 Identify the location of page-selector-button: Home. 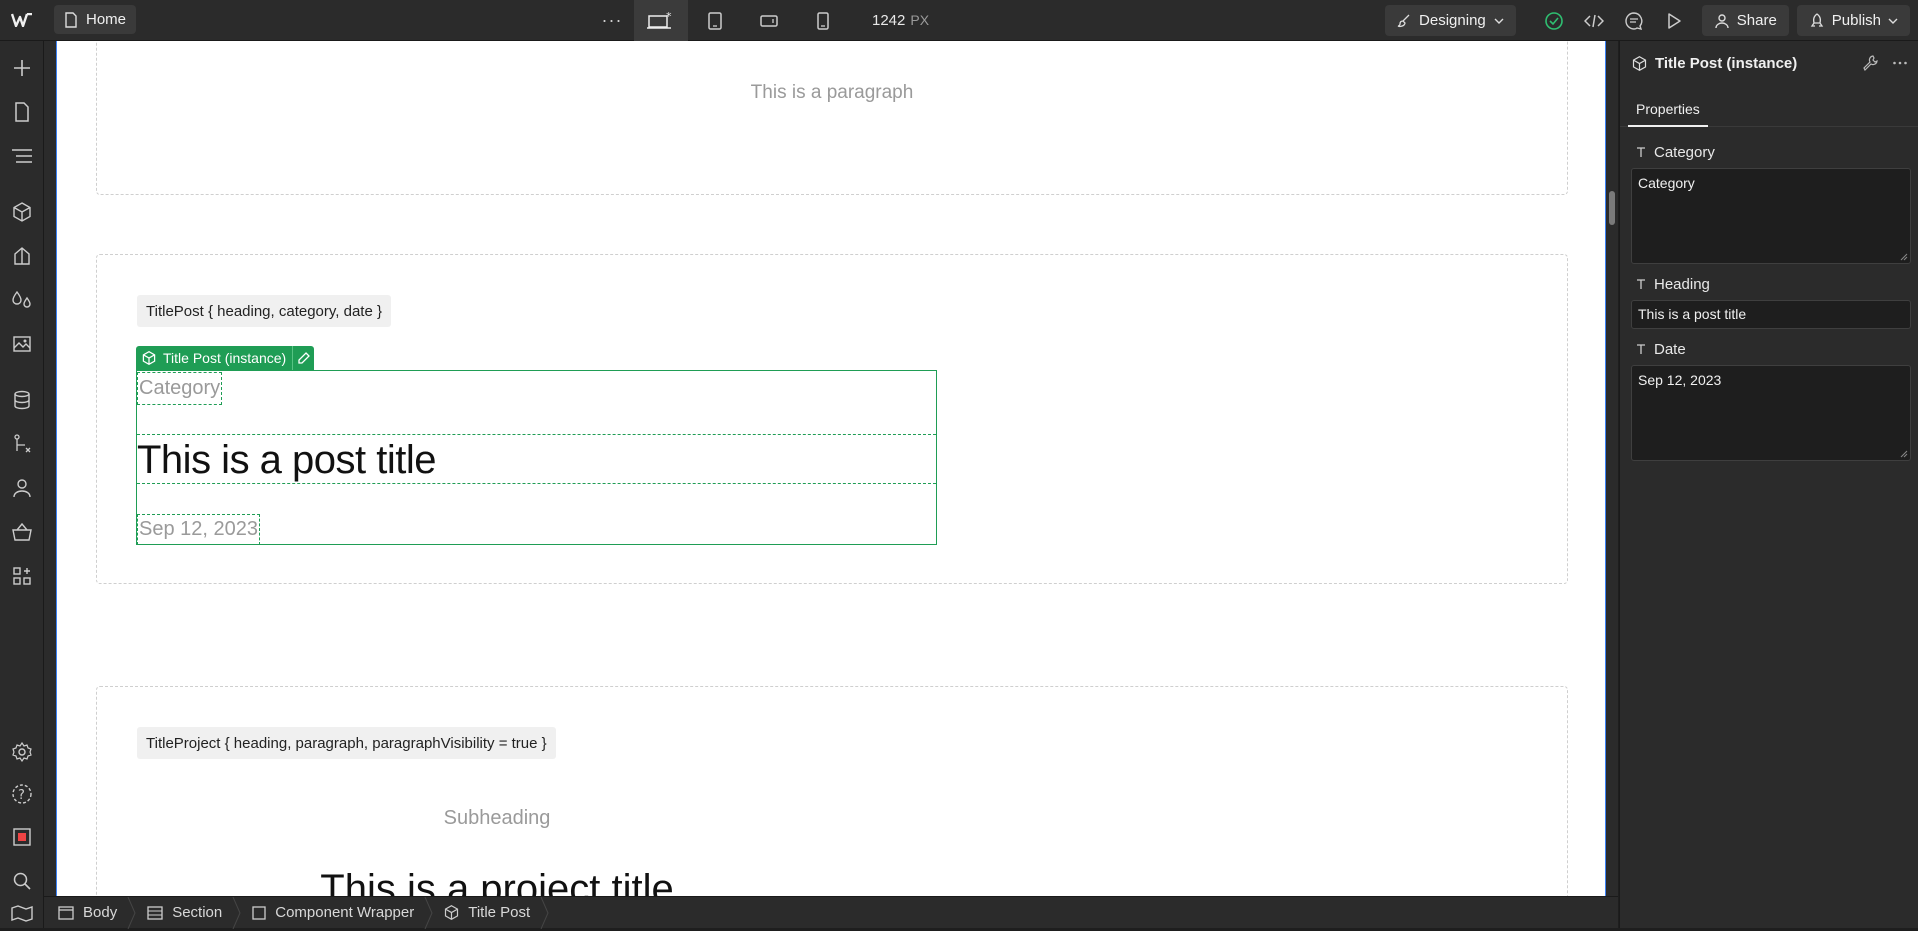
(95, 19).